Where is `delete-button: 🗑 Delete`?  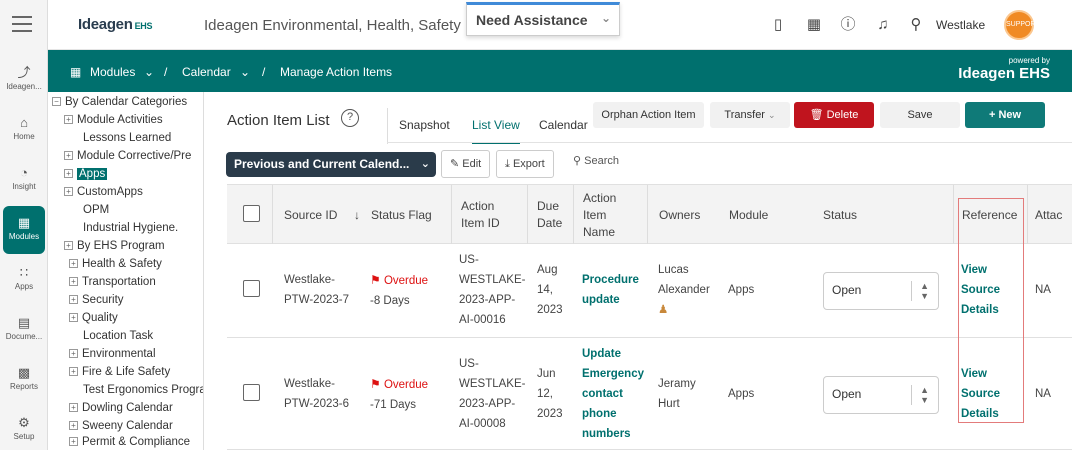 delete-button: 🗑 Delete is located at coordinates (834, 115).